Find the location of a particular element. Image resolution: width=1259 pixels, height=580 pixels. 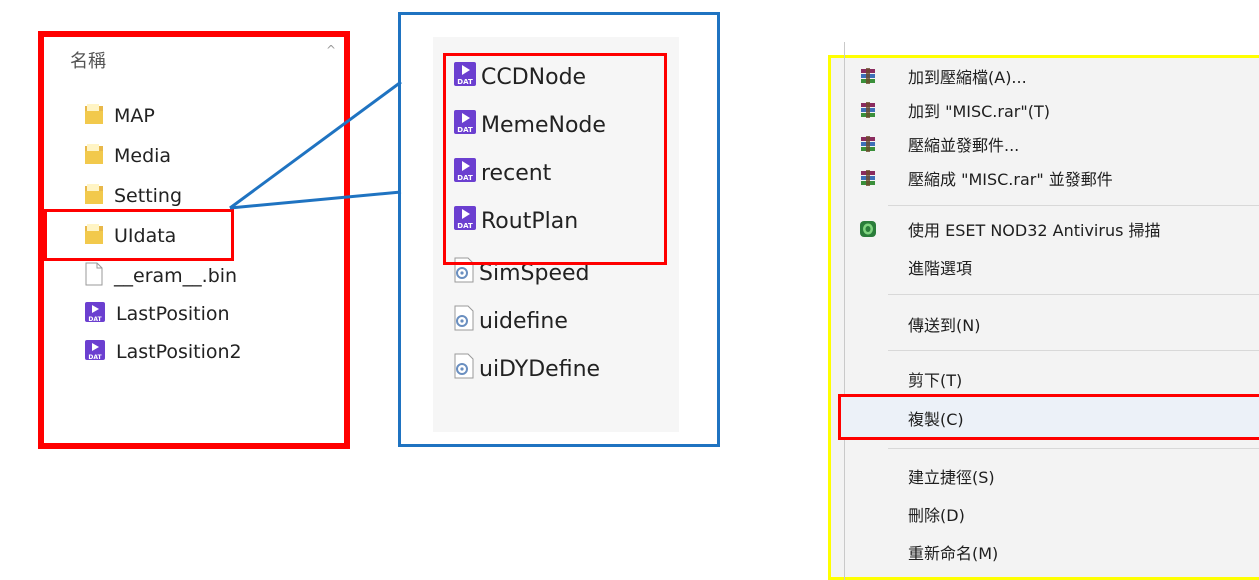

menu-item-compress-misc-and-email: 壓縮成 "MISC.rar" 並發郵件 is located at coordinates (1052, 178).